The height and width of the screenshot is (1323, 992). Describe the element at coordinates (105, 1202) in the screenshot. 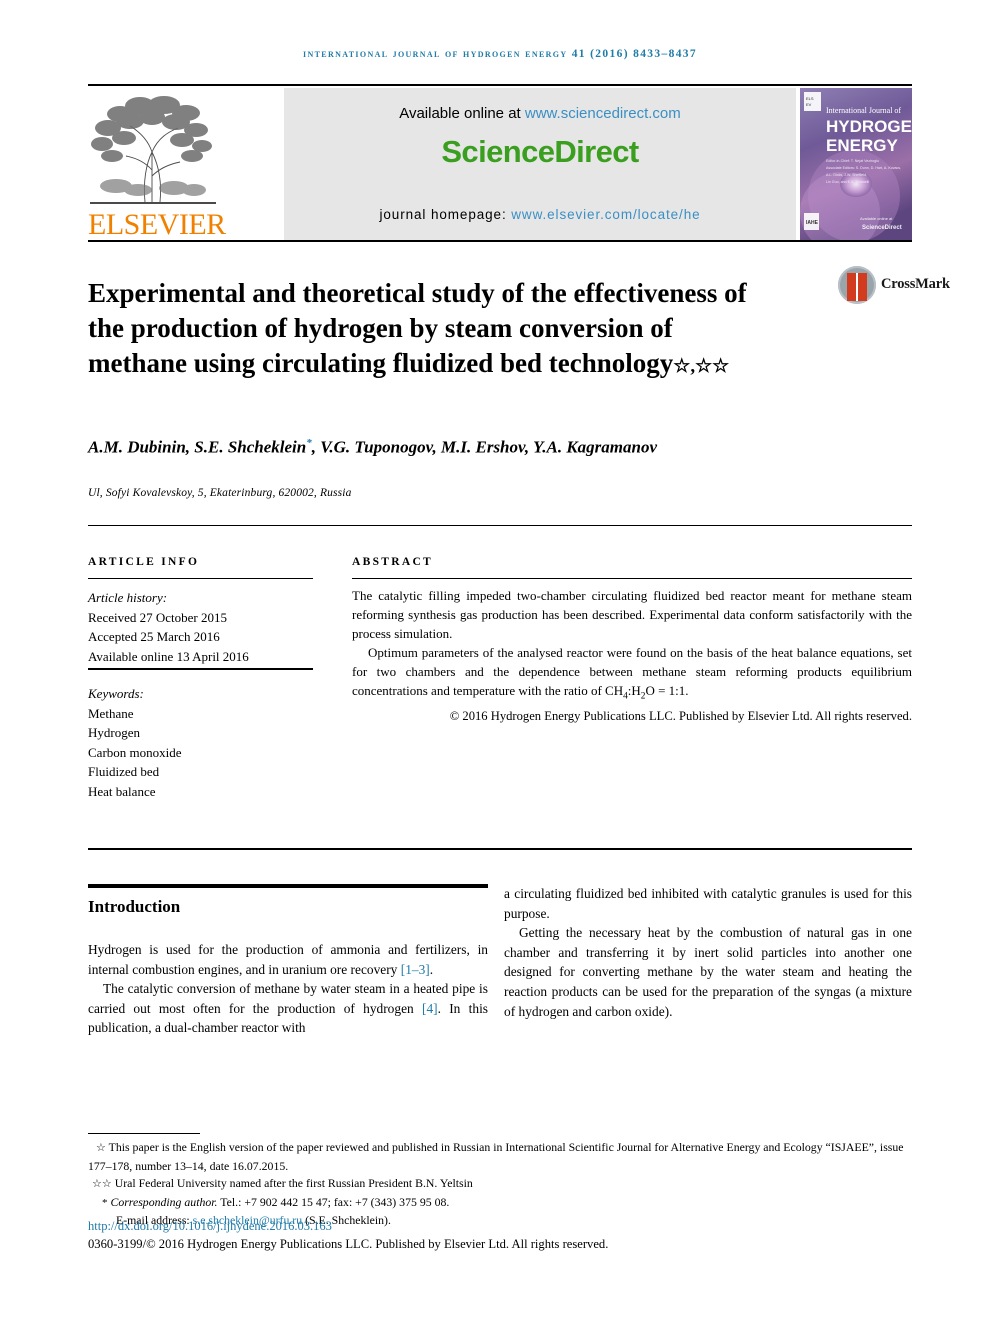

I see `footnote-3-marker: *` at that location.